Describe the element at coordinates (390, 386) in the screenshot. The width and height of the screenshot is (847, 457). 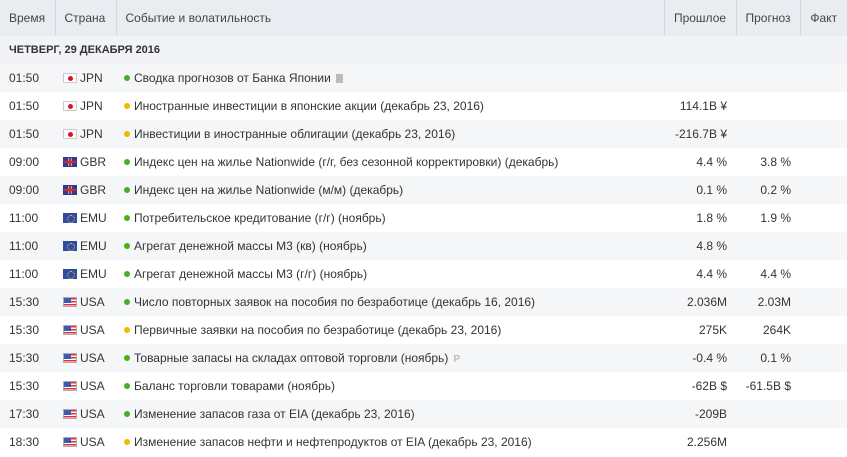
I see `event-cell: Баланс торговли товарами (ноябрь)` at that location.